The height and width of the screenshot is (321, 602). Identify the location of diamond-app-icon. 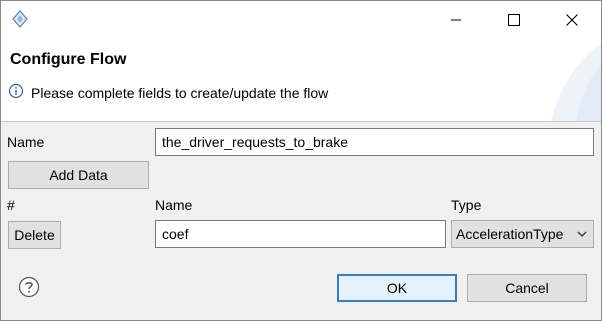
(20, 19).